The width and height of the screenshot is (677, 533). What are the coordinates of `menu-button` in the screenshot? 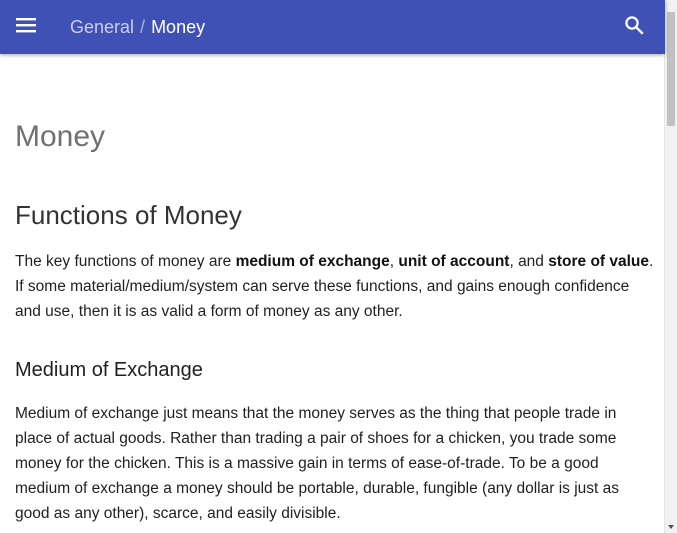 It's located at (26, 27).